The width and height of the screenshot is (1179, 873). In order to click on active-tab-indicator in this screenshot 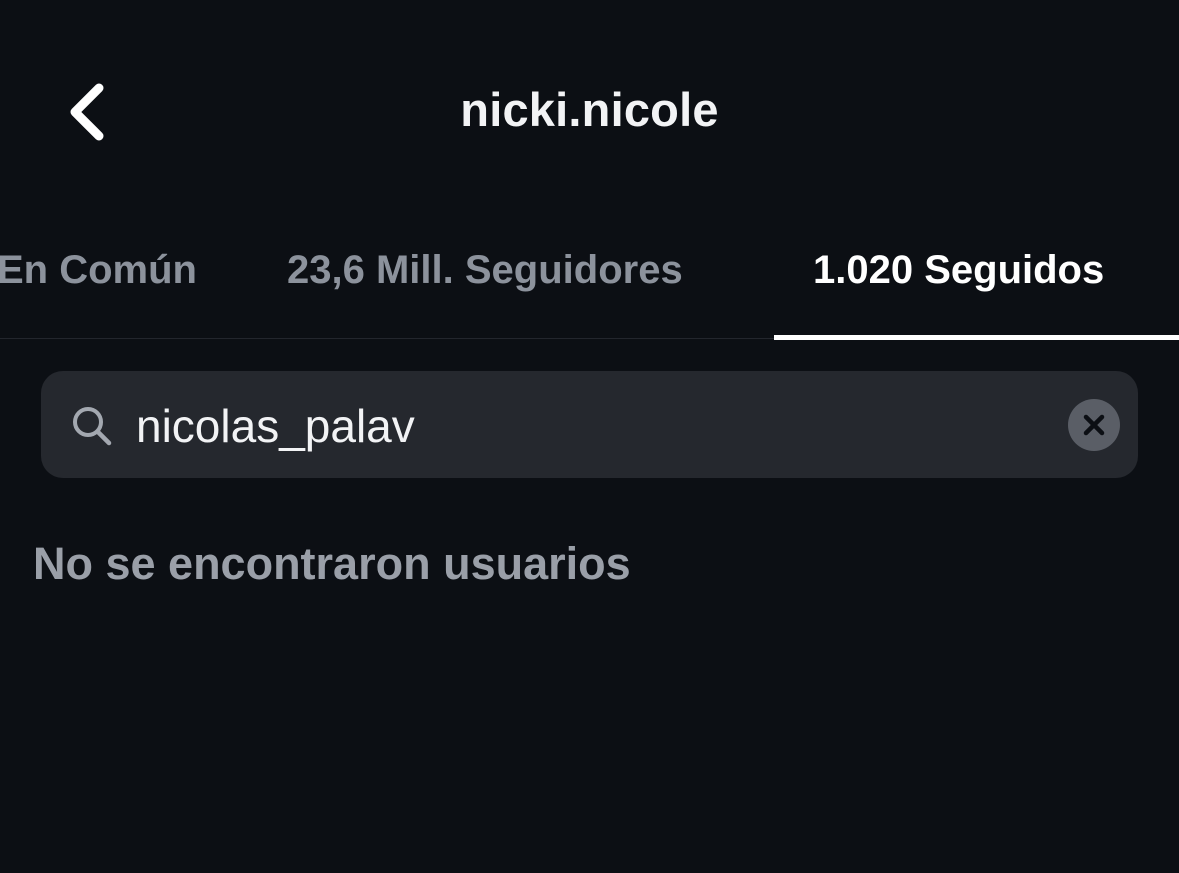, I will do `click(976, 337)`.